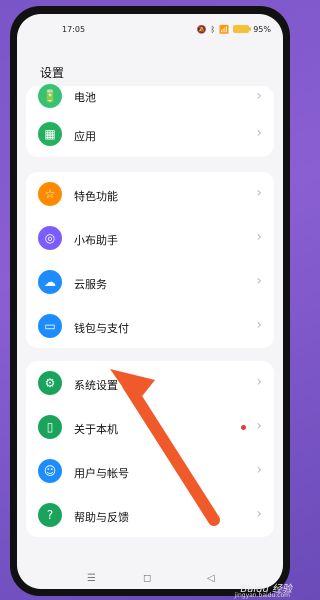 The width and height of the screenshot is (320, 600). What do you see at coordinates (150, 134) in the screenshot?
I see `settings-item-apps: ▦ 应用 ›` at bounding box center [150, 134].